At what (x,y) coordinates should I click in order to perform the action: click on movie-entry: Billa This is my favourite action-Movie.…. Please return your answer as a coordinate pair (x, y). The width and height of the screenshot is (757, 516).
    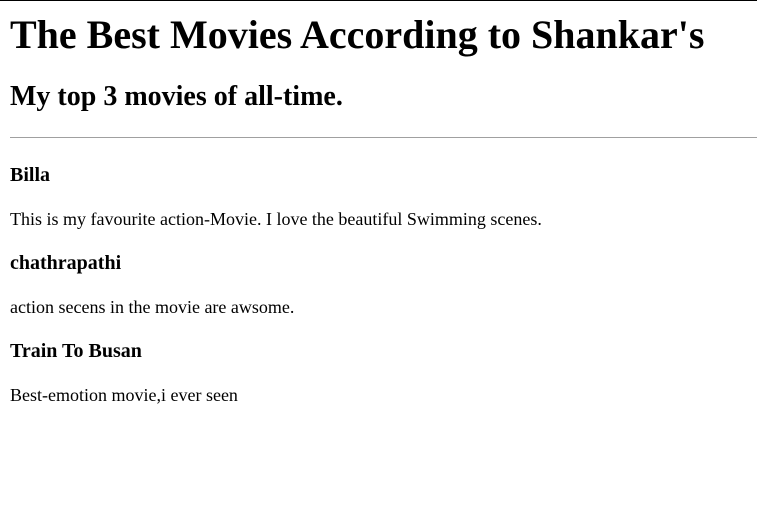
    Looking at the image, I should click on (383, 196).